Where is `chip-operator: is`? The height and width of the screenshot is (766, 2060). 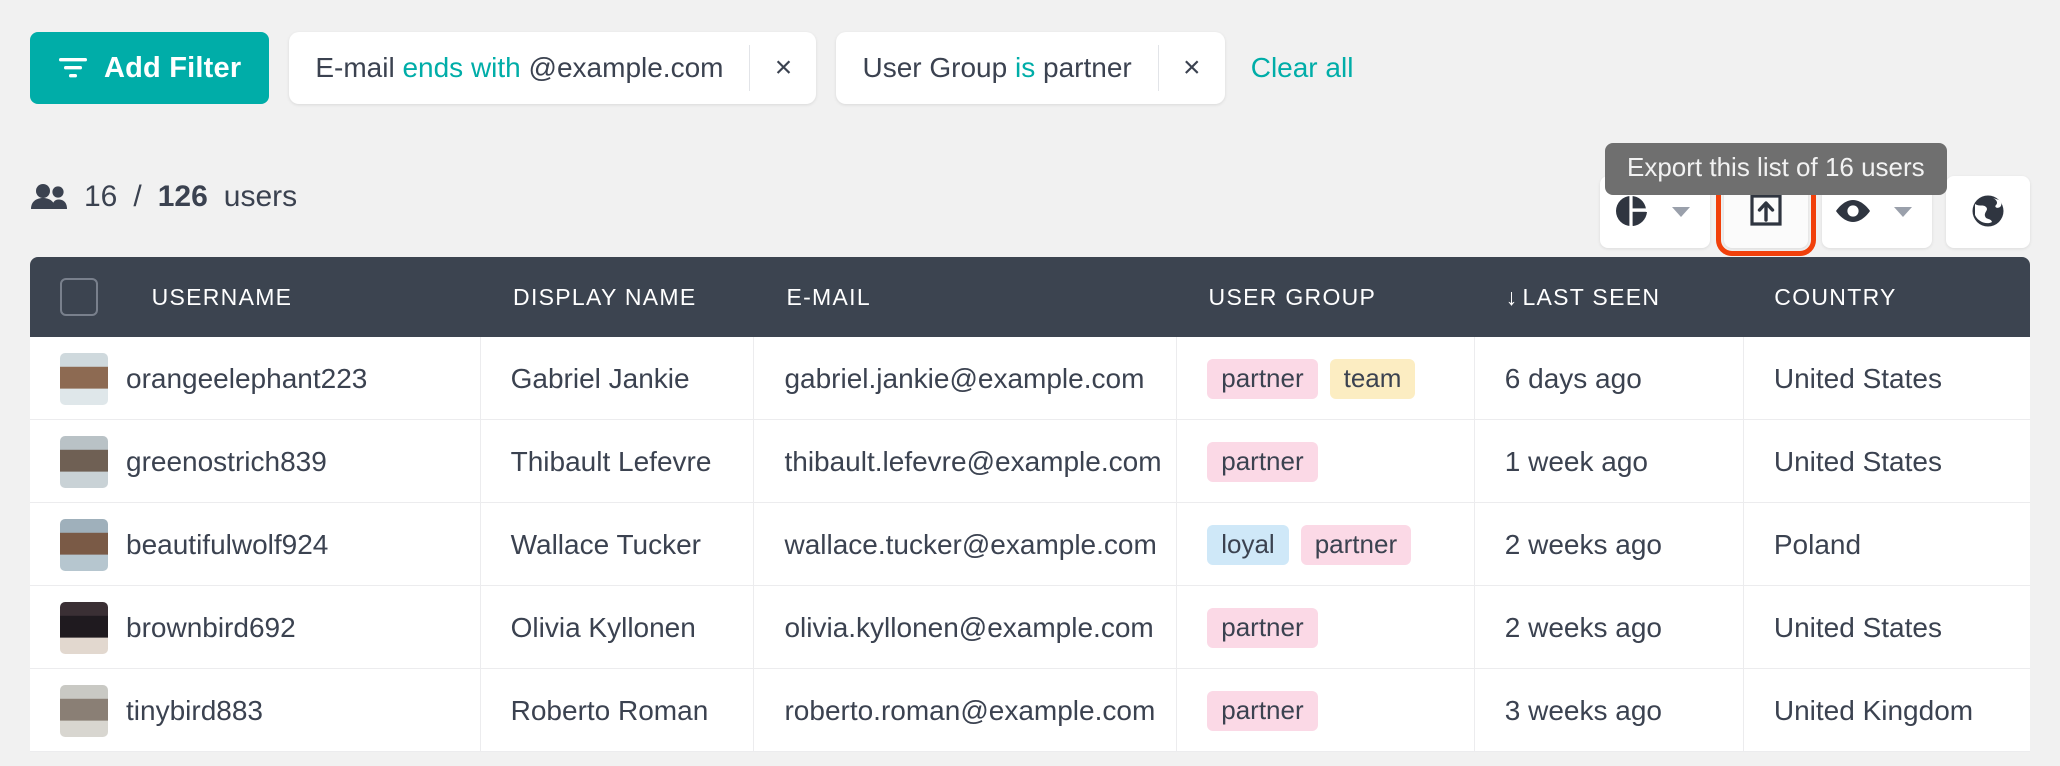 chip-operator: is is located at coordinates (1025, 67).